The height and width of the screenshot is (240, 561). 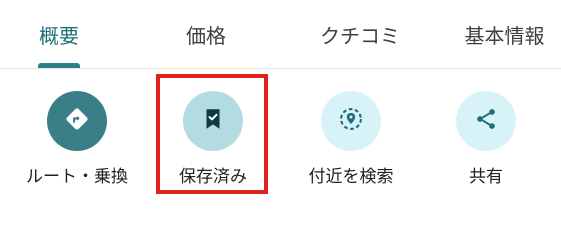 I want to click on active-tab-indicator, so click(x=59, y=65).